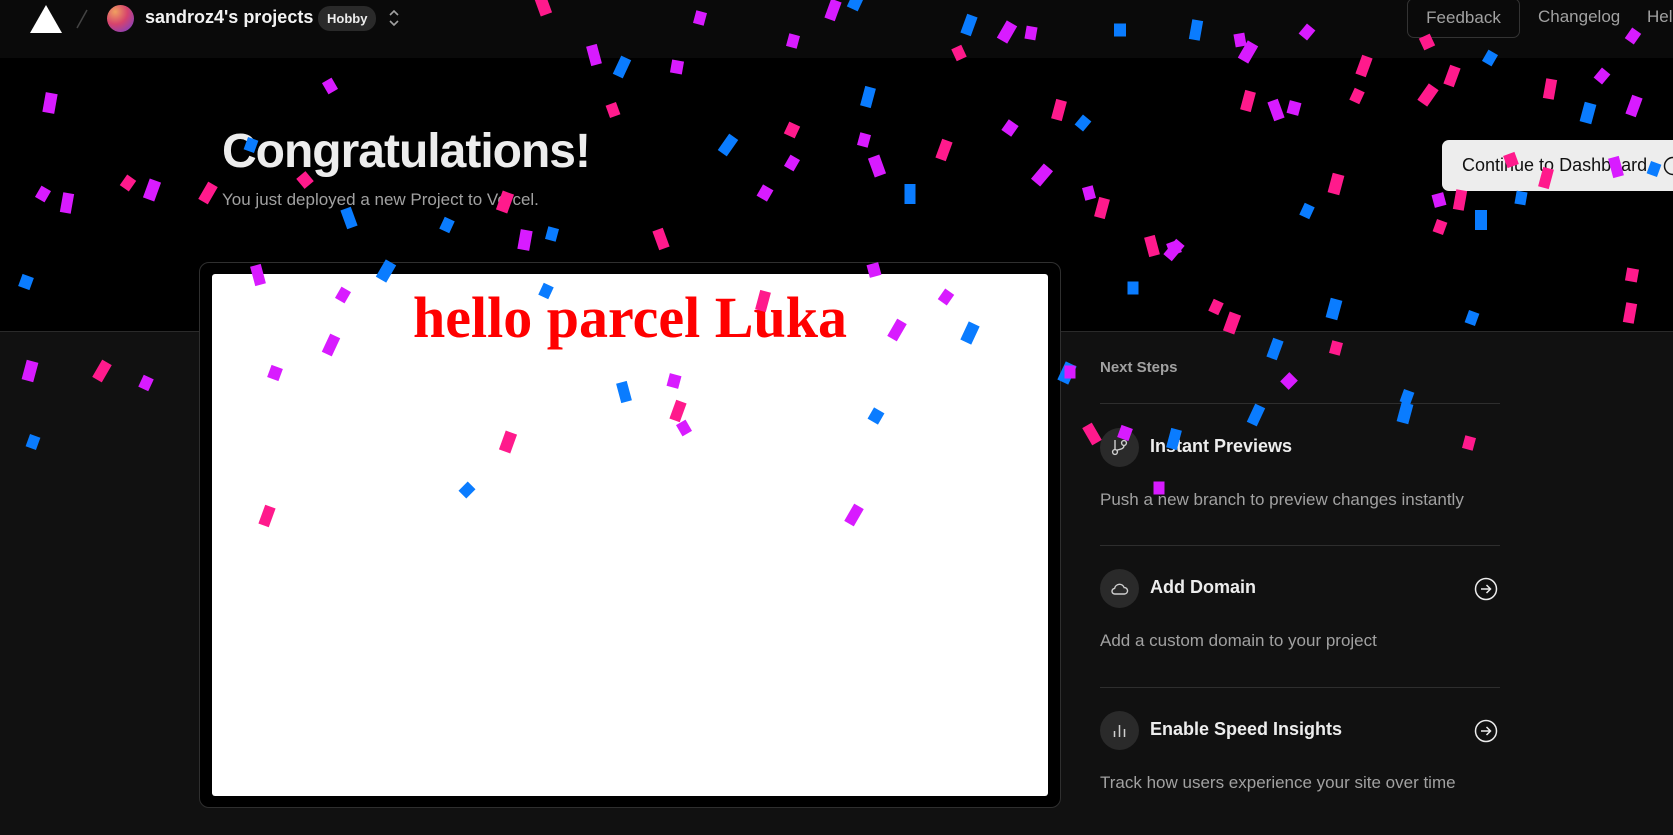 The height and width of the screenshot is (835, 1673). I want to click on help-link: Help, so click(1660, 17).